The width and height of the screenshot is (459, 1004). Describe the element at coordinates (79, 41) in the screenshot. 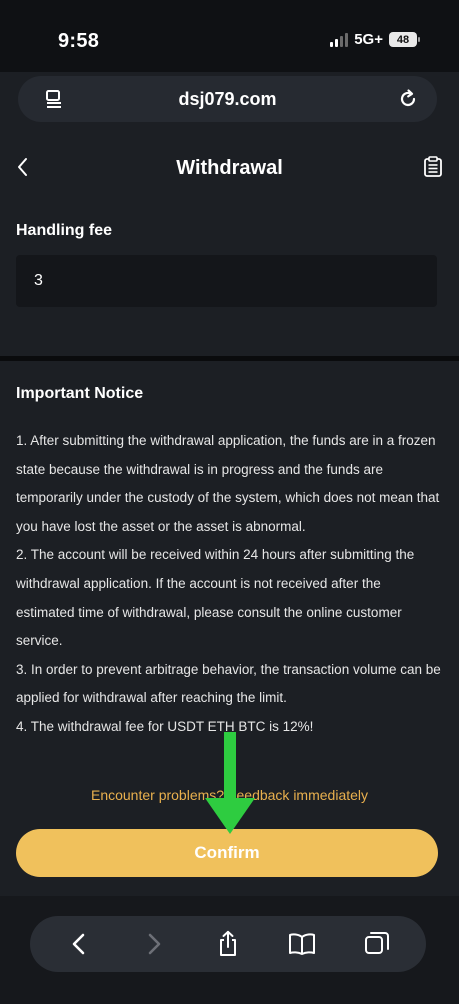

I see `status-time: 9:58` at that location.